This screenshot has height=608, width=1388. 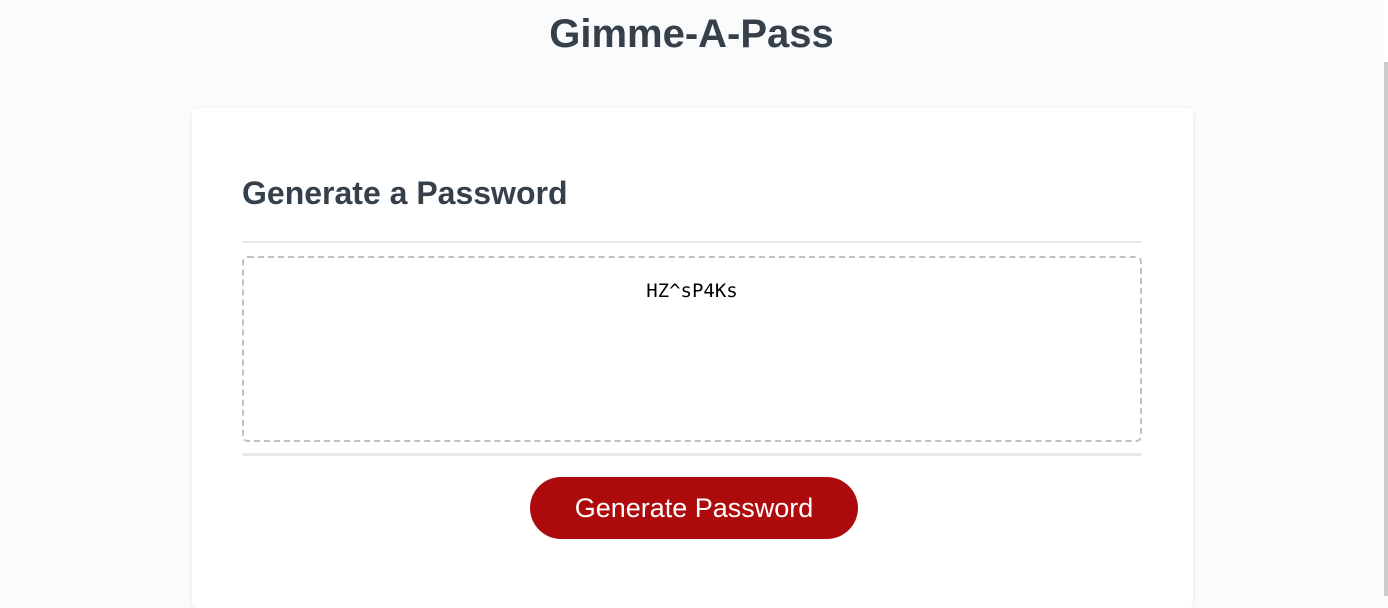 What do you see at coordinates (692, 454) in the screenshot?
I see `card-footer-divider` at bounding box center [692, 454].